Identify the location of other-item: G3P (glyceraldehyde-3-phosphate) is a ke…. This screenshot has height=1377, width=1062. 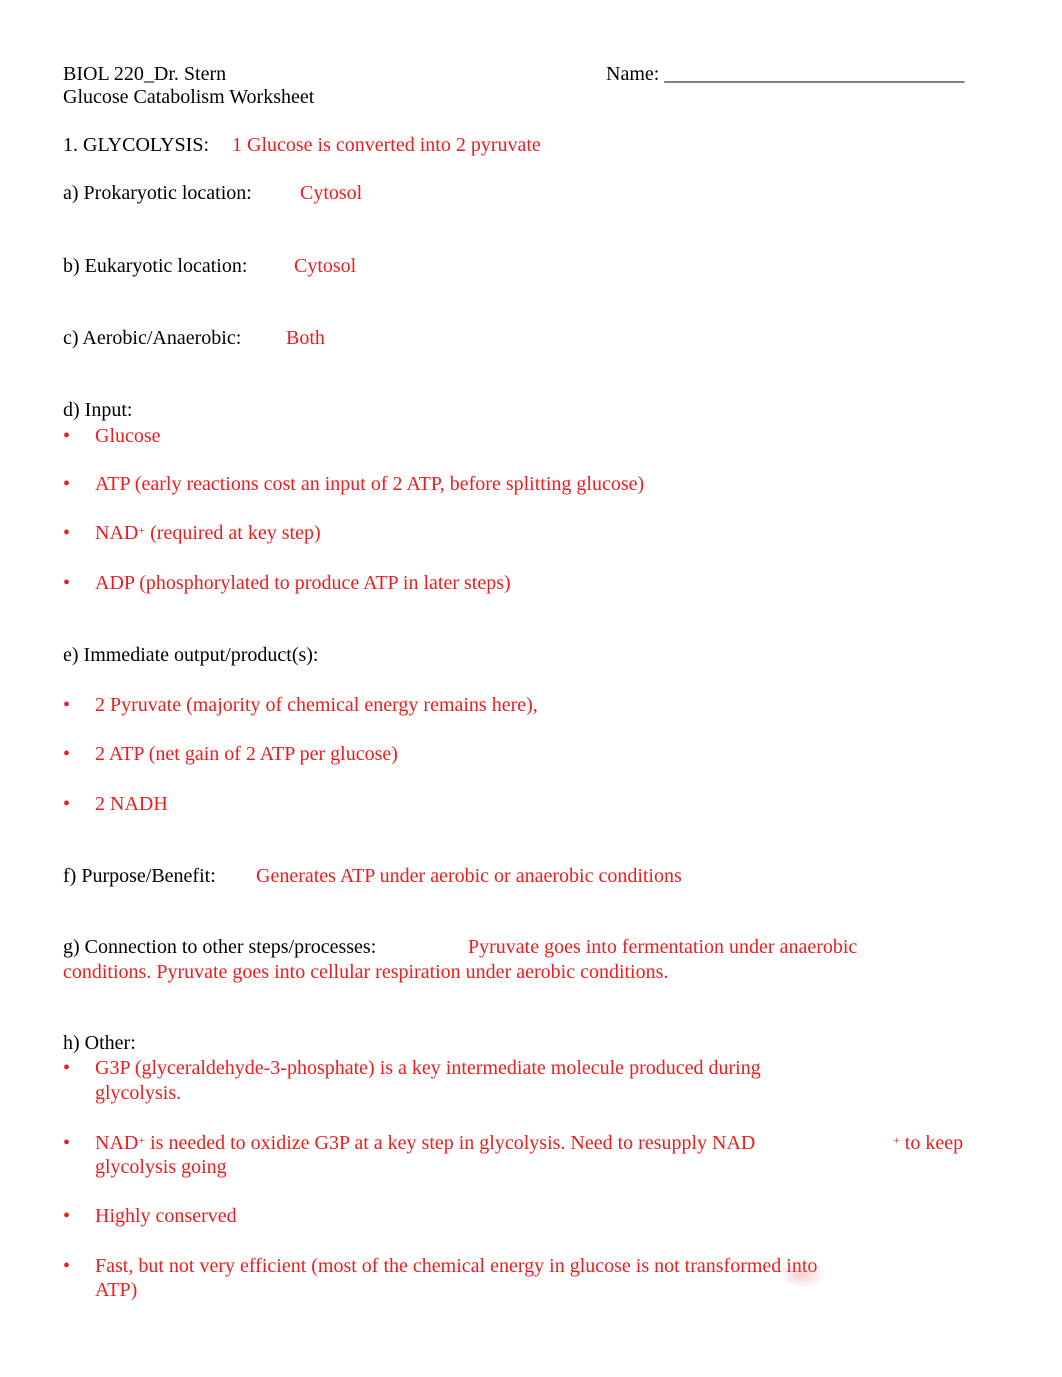
(428, 1068).